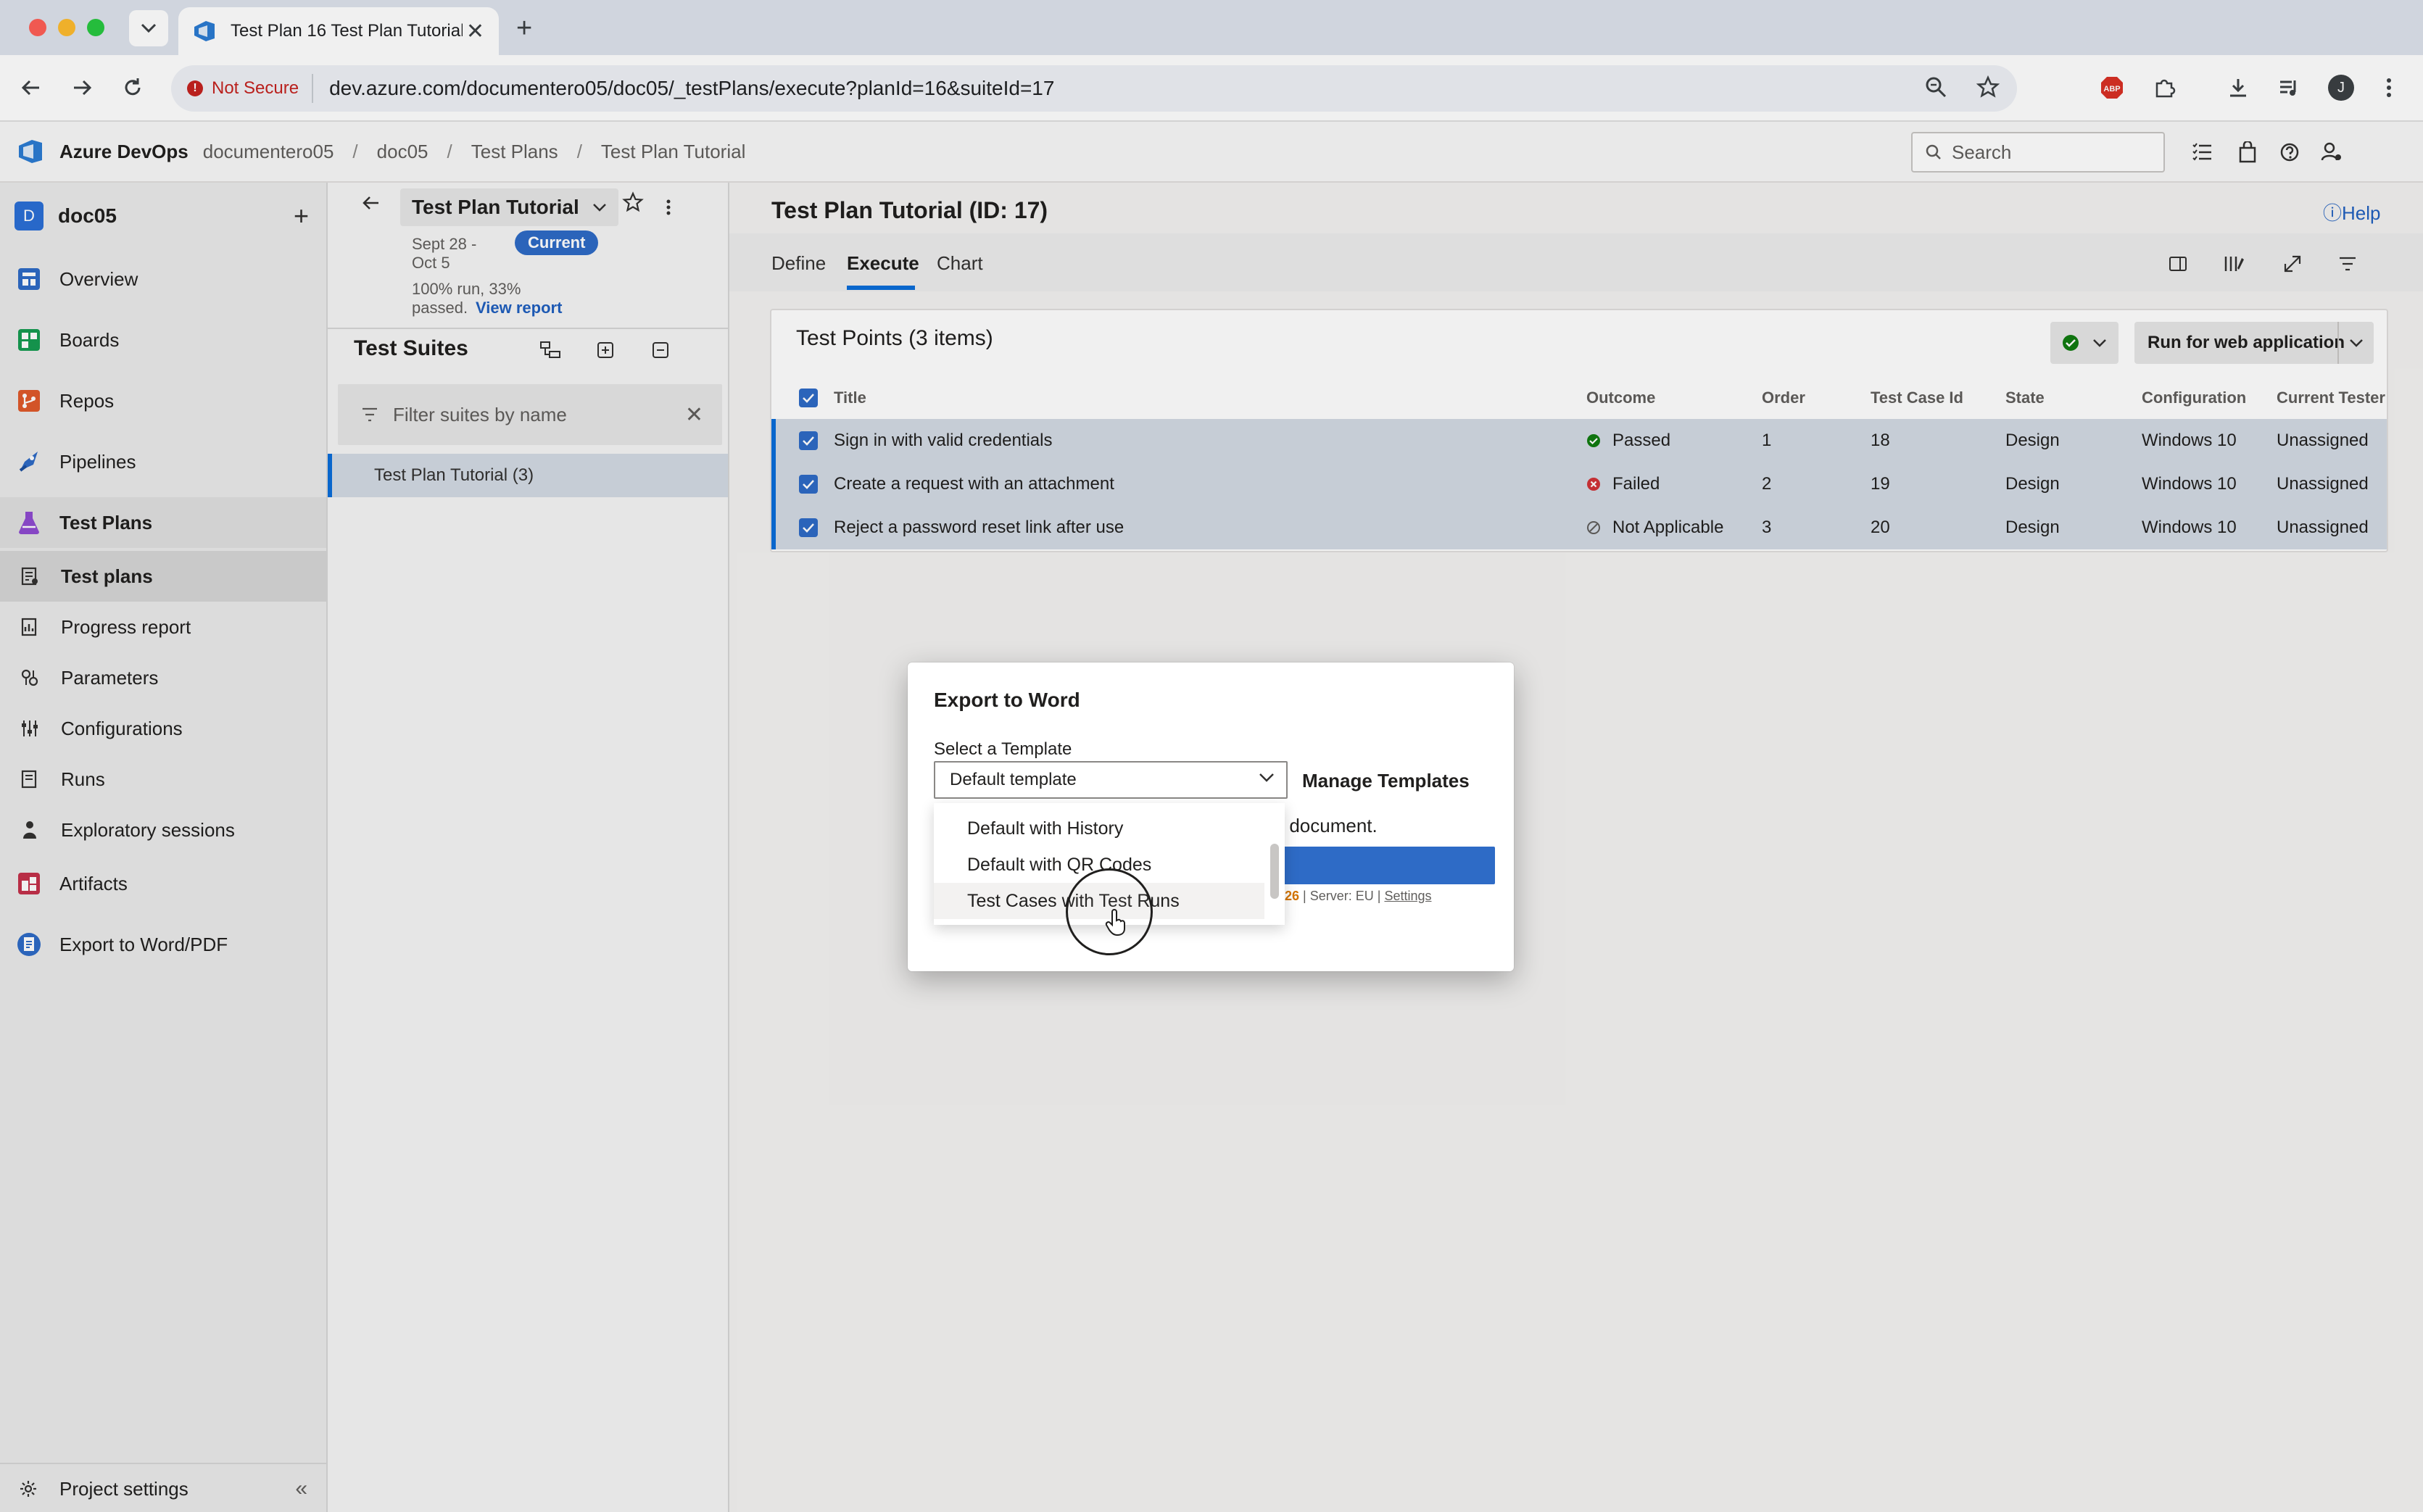 Image resolution: width=2423 pixels, height=1512 pixels. Describe the element at coordinates (1342, 896) in the screenshot. I see `footer-server-text: | Server: EU |` at that location.